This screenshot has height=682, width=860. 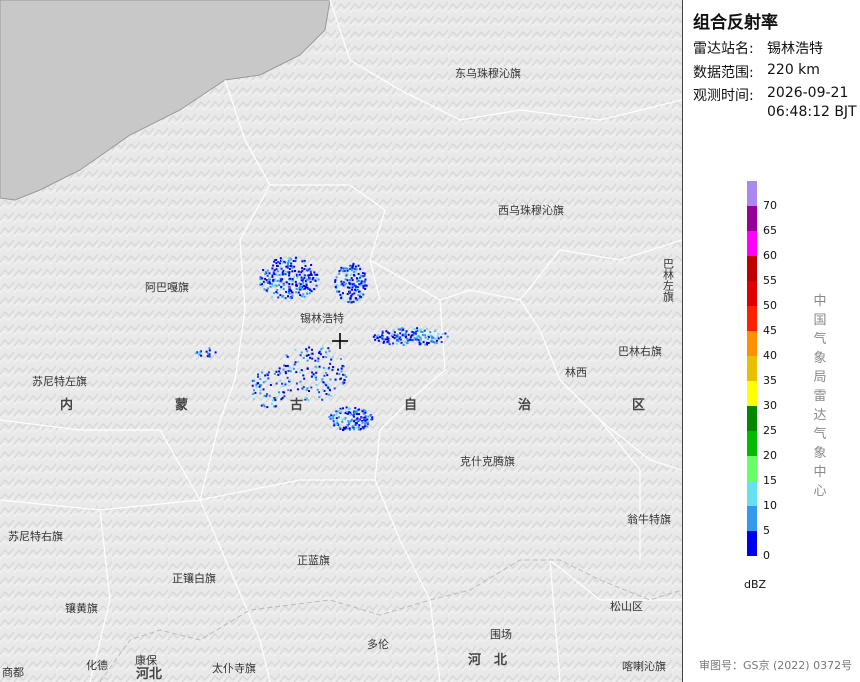 I want to click on map-approval-number: 审图号：GS京 (2022) 0372号, so click(x=776, y=665).